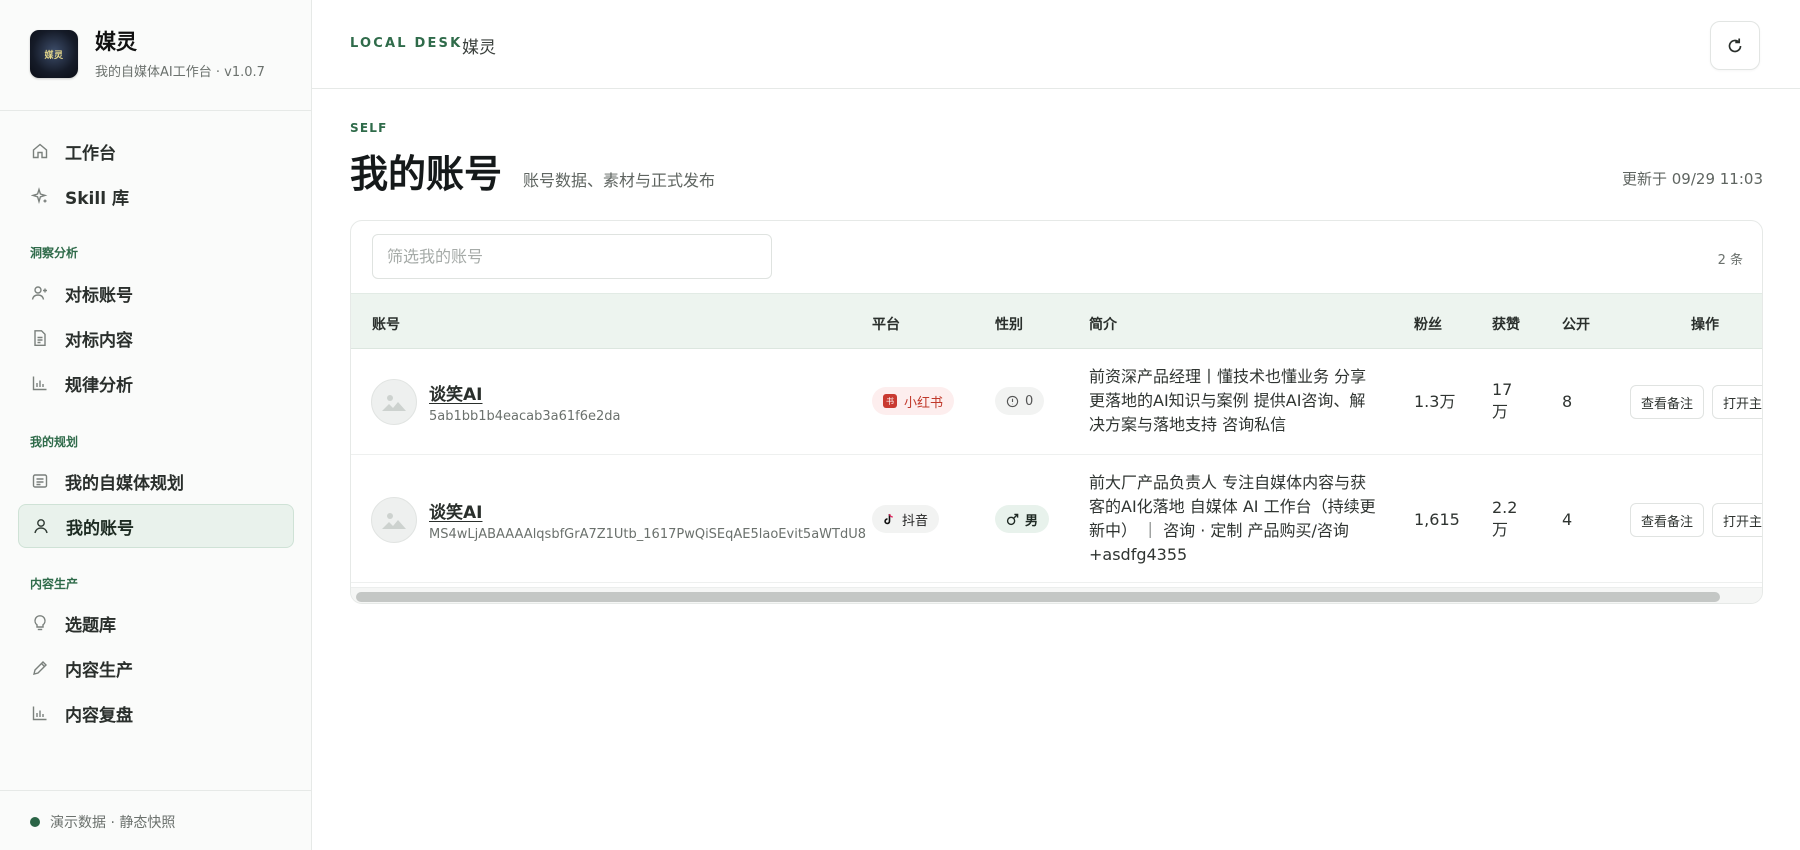 Image resolution: width=1800 pixels, height=850 pixels. Describe the element at coordinates (156, 338) in the screenshot. I see `sidebar-item-benchmark-content: 对标内容` at that location.